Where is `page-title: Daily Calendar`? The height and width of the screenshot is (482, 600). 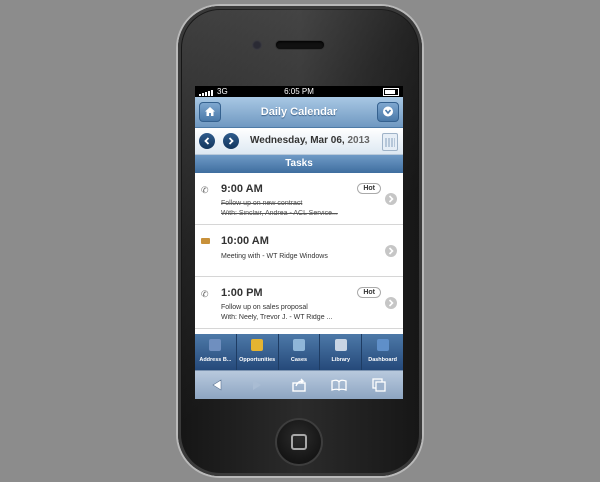
page-title: Daily Calendar is located at coordinates (299, 112).